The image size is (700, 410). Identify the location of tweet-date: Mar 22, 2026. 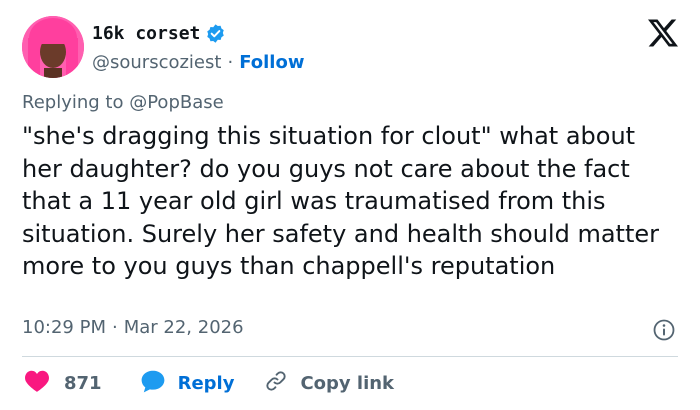
(183, 327).